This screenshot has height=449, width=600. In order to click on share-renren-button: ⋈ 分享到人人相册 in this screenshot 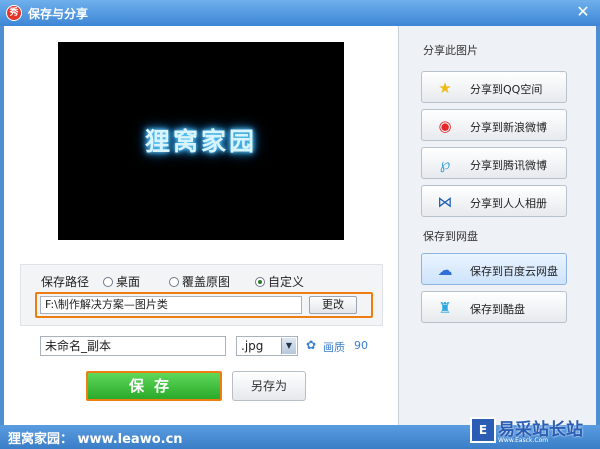, I will do `click(494, 201)`.